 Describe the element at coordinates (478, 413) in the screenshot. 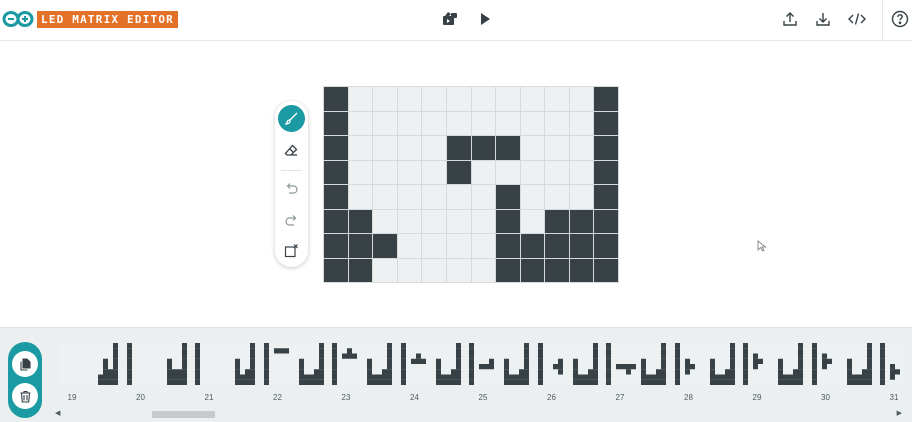

I see `timeline-scrollbar: ◀ ▶` at that location.